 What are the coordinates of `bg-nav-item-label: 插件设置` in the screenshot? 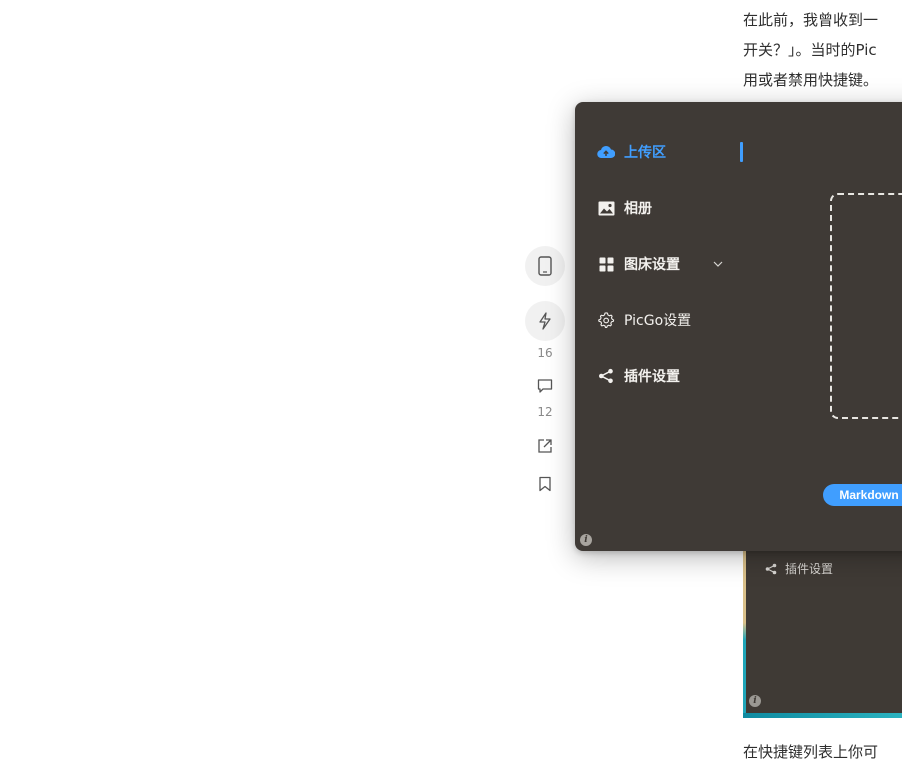 It's located at (809, 569).